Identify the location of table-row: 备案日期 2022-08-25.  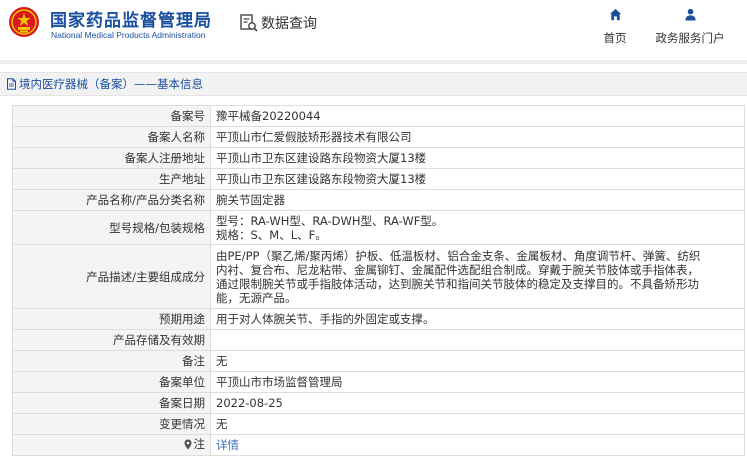
(378, 403).